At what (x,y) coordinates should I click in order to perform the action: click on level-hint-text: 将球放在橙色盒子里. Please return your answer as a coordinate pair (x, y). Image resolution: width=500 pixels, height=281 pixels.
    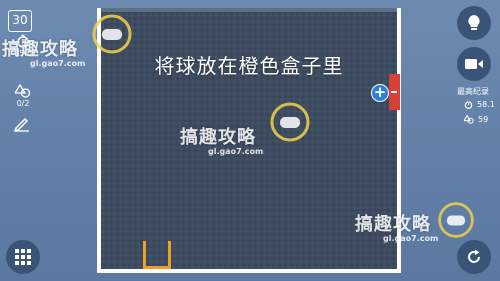
    Looking at the image, I should click on (249, 66).